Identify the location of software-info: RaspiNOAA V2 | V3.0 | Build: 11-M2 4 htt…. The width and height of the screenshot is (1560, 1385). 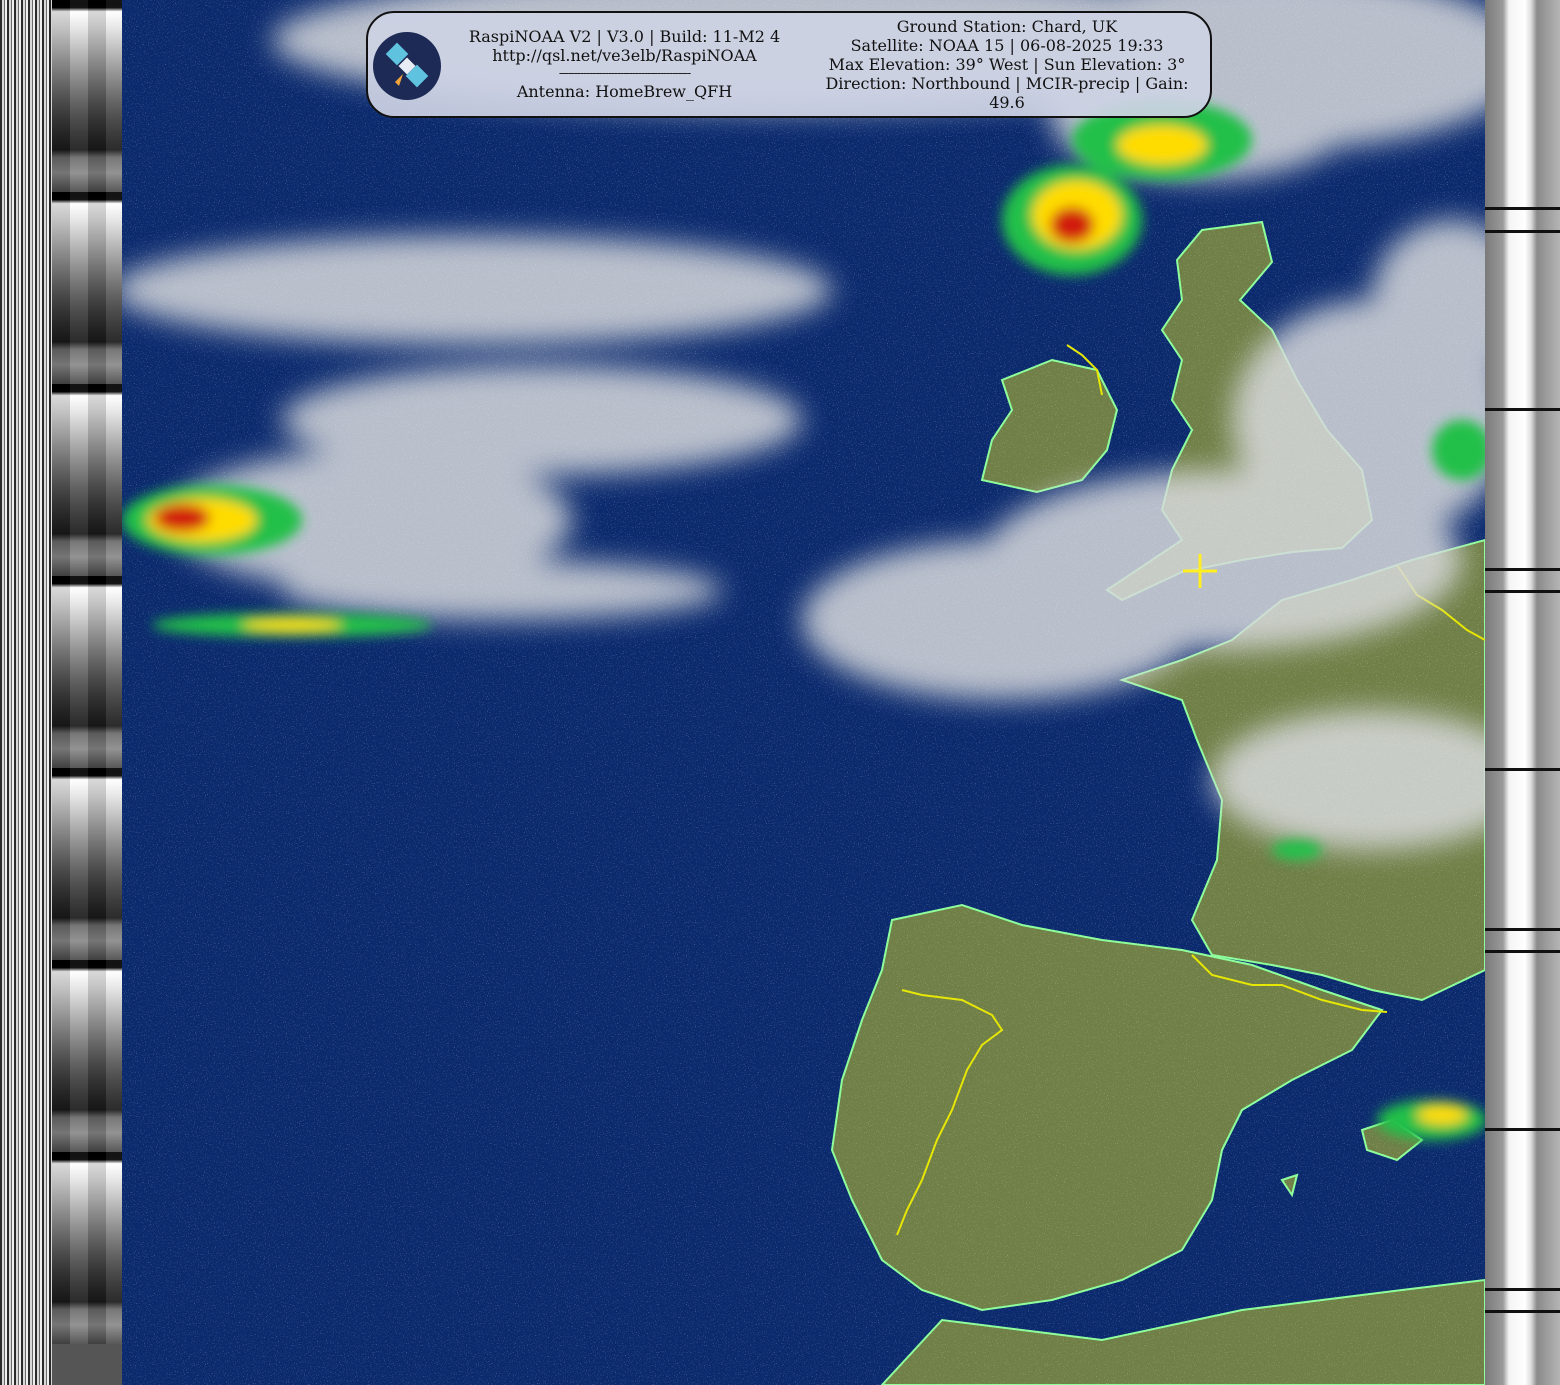
(624, 64).